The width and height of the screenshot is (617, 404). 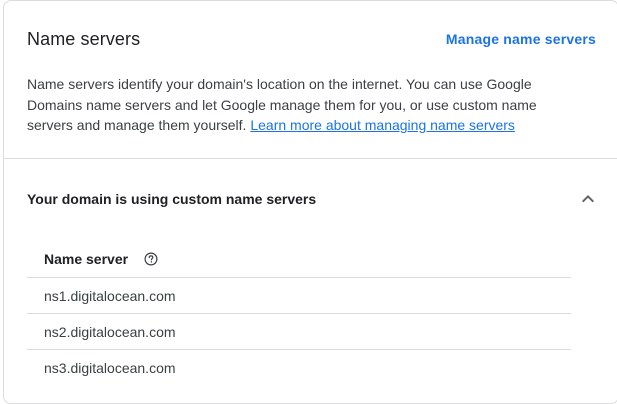 I want to click on divider, so click(x=310, y=158).